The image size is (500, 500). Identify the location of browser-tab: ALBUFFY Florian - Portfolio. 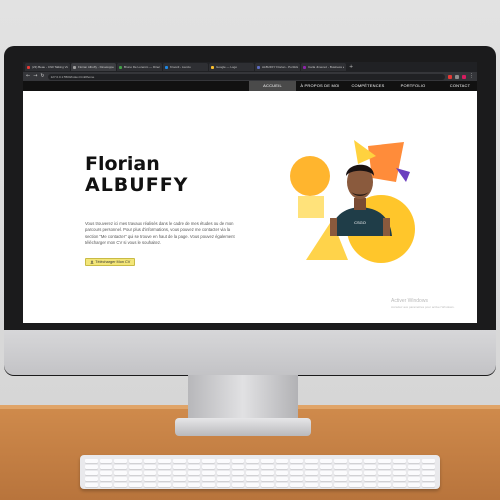
(277, 67).